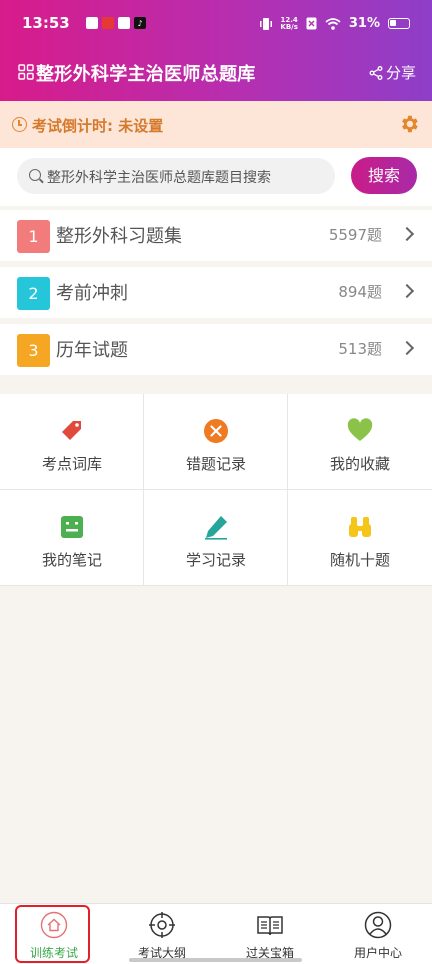 The height and width of the screenshot is (964, 432). I want to click on search-row: 整形外科学主治医师总题库题目搜索 搜索, so click(216, 177).